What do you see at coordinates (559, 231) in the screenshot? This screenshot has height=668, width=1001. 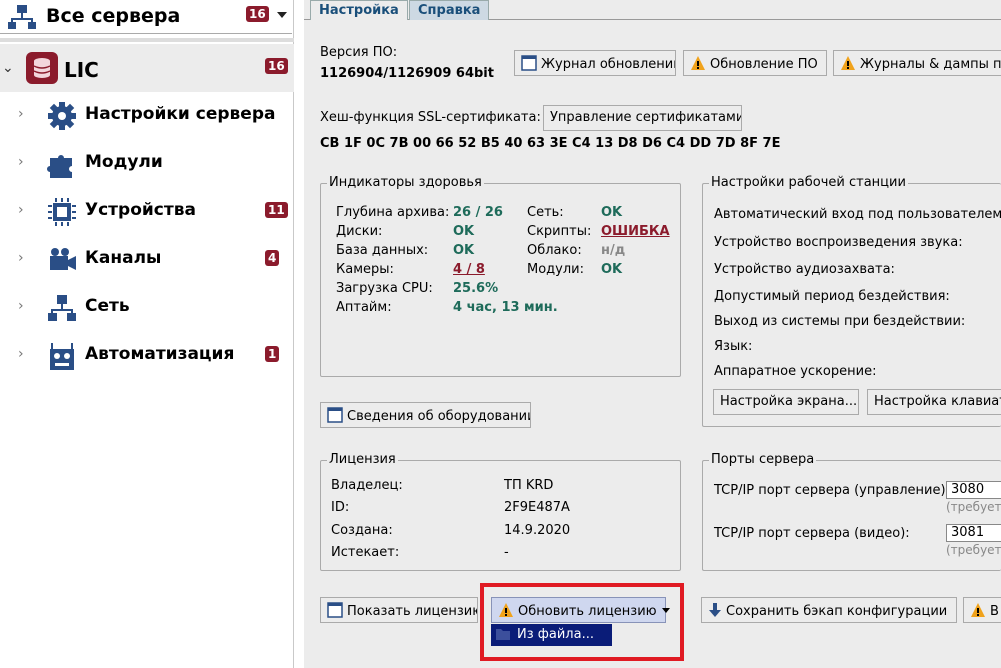 I see `scripts-label: Скрипты:` at bounding box center [559, 231].